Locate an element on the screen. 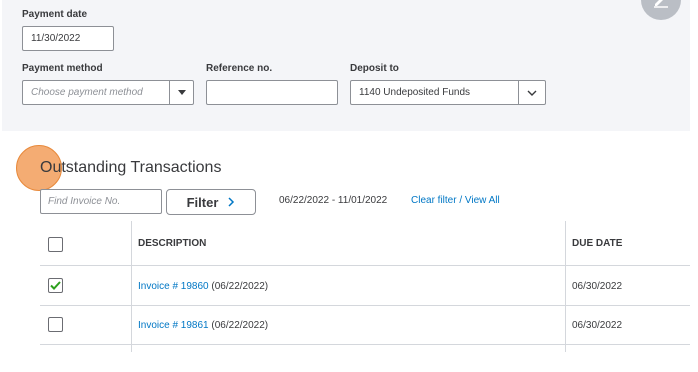 This screenshot has width=698, height=372. due-date-header: DUE DATE is located at coordinates (597, 243).